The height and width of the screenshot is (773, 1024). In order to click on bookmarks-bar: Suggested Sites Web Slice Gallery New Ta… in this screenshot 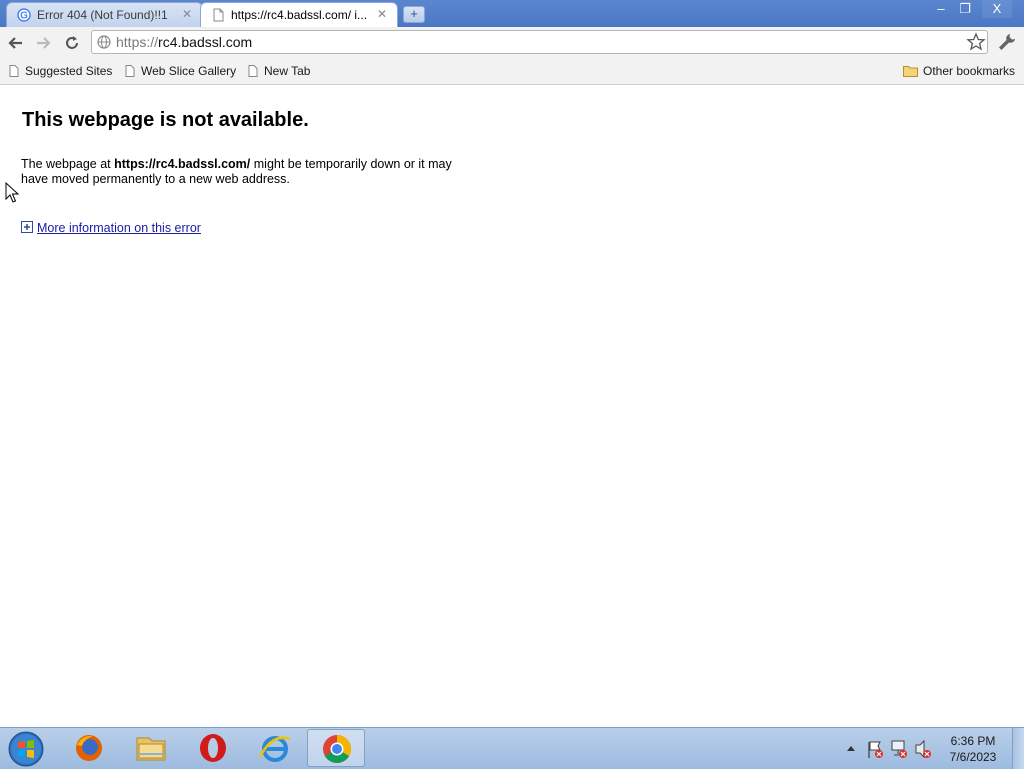, I will do `click(512, 71)`.